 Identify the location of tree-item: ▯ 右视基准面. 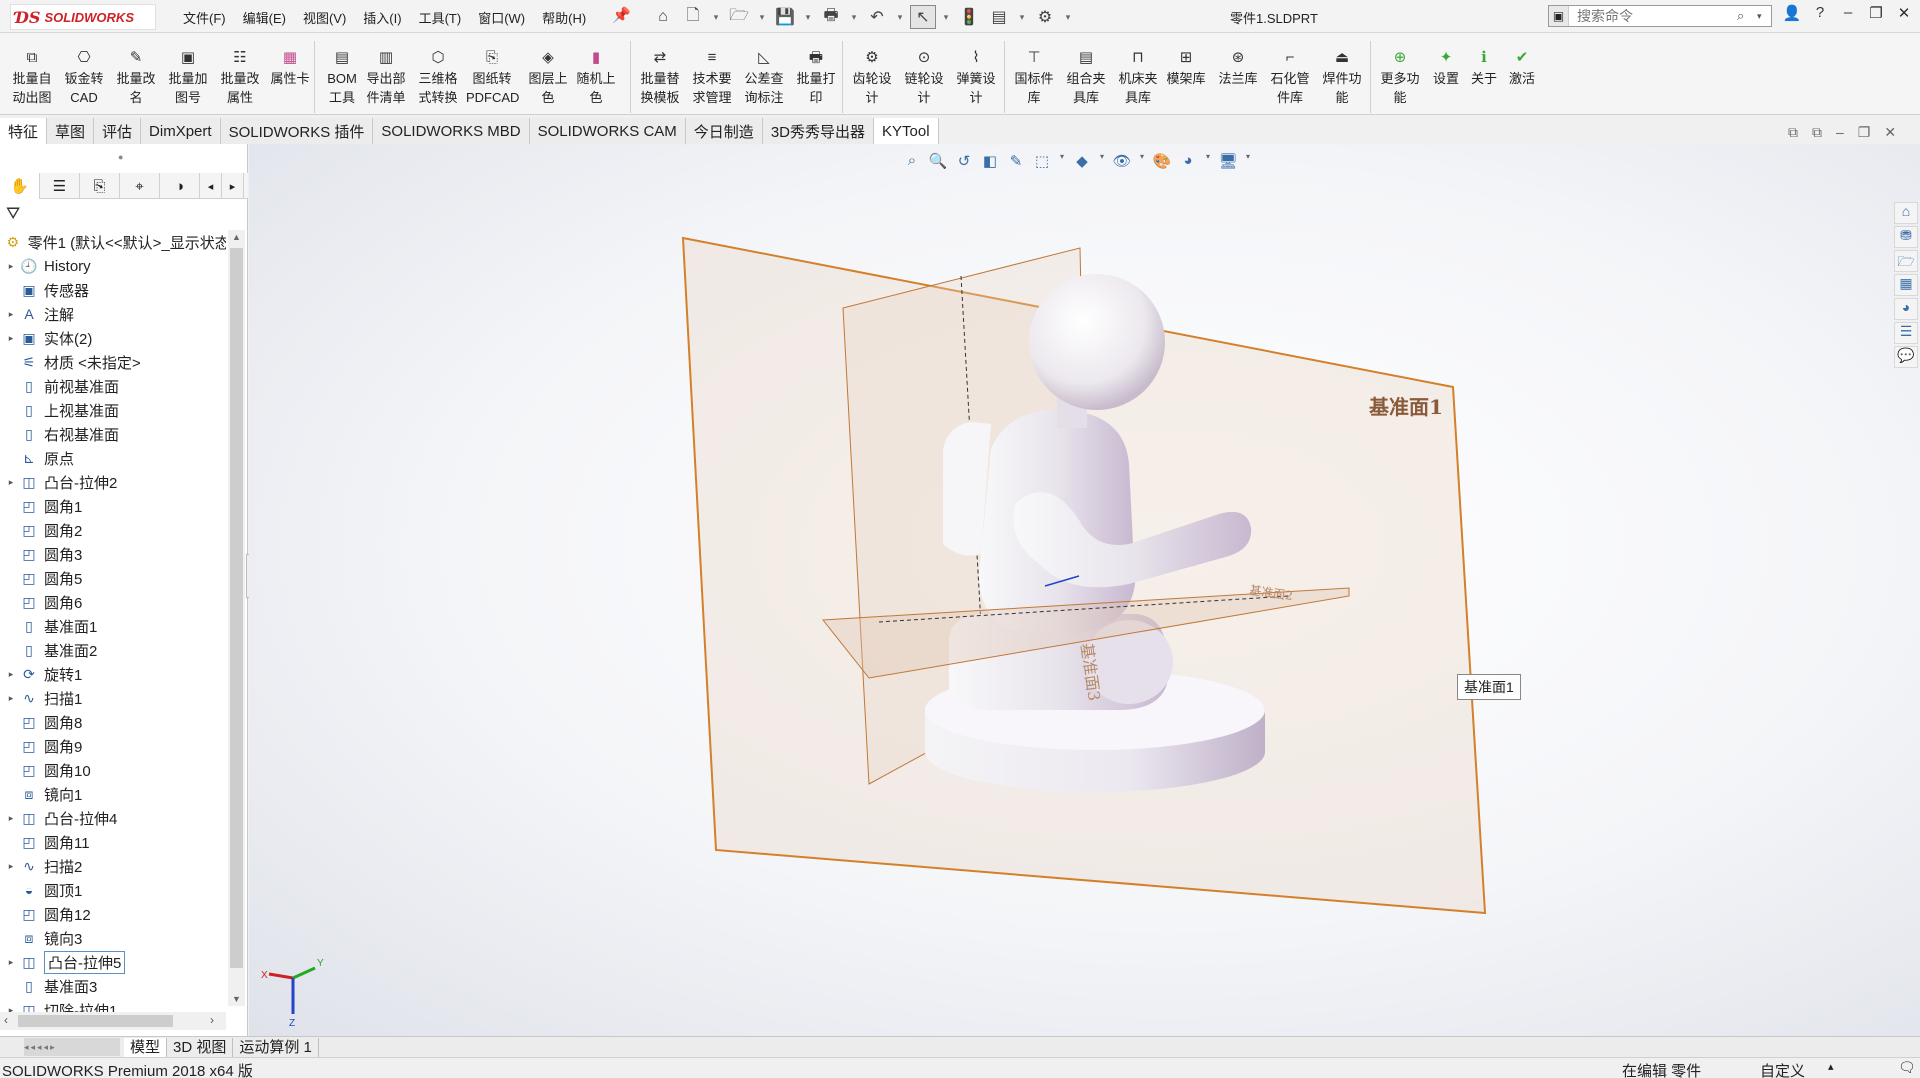
(113, 434).